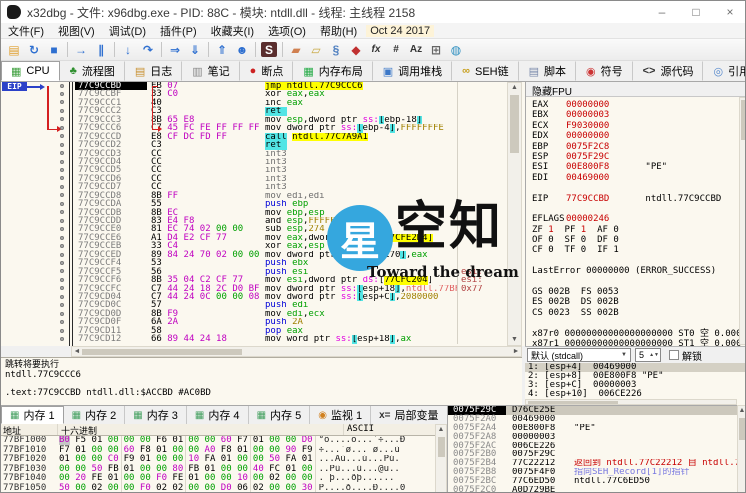 The width and height of the screenshot is (746, 493). I want to click on pause-icon: ∥, so click(101, 50).